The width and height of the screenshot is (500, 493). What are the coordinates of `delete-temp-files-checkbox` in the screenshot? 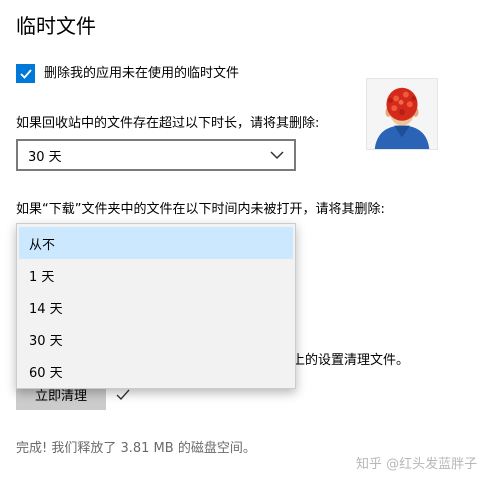 It's located at (25, 73).